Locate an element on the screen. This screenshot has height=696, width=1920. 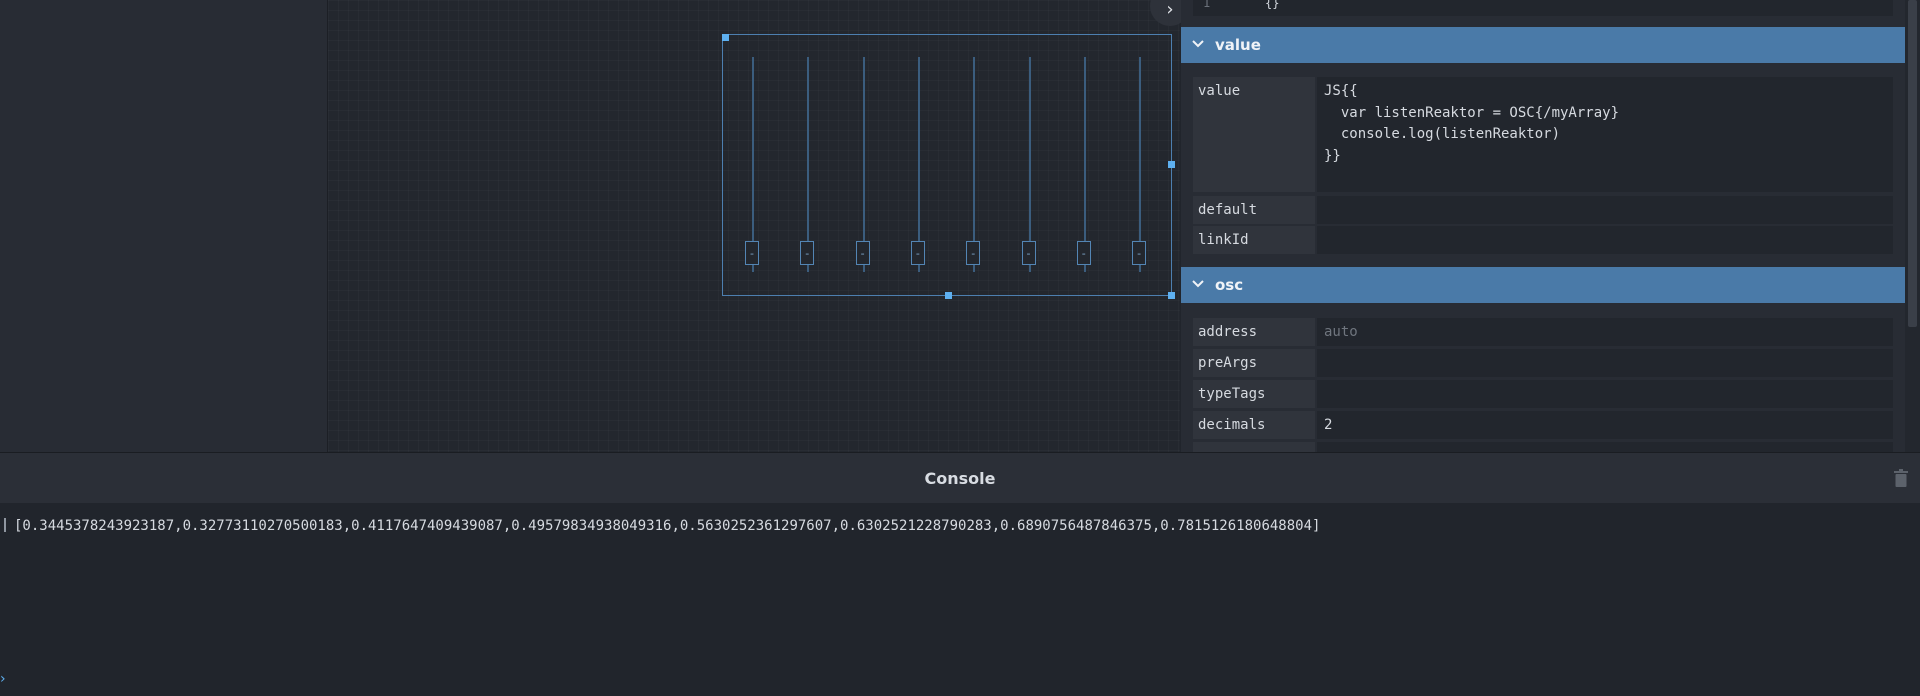
section-title: osc is located at coordinates (1229, 285).